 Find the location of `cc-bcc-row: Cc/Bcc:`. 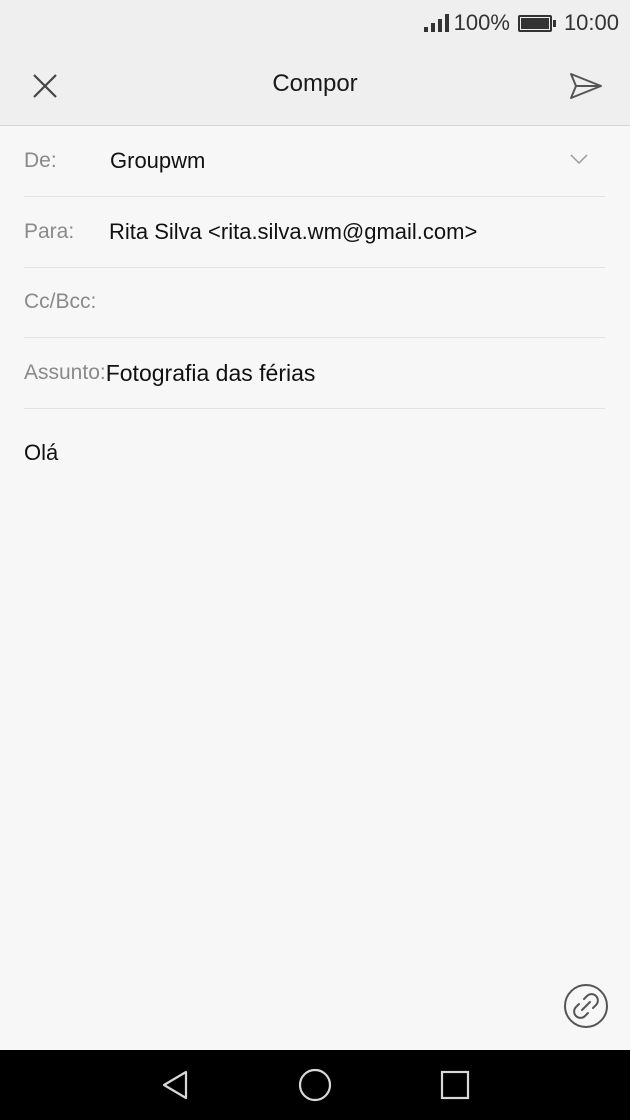

cc-bcc-row: Cc/Bcc: is located at coordinates (314, 302).